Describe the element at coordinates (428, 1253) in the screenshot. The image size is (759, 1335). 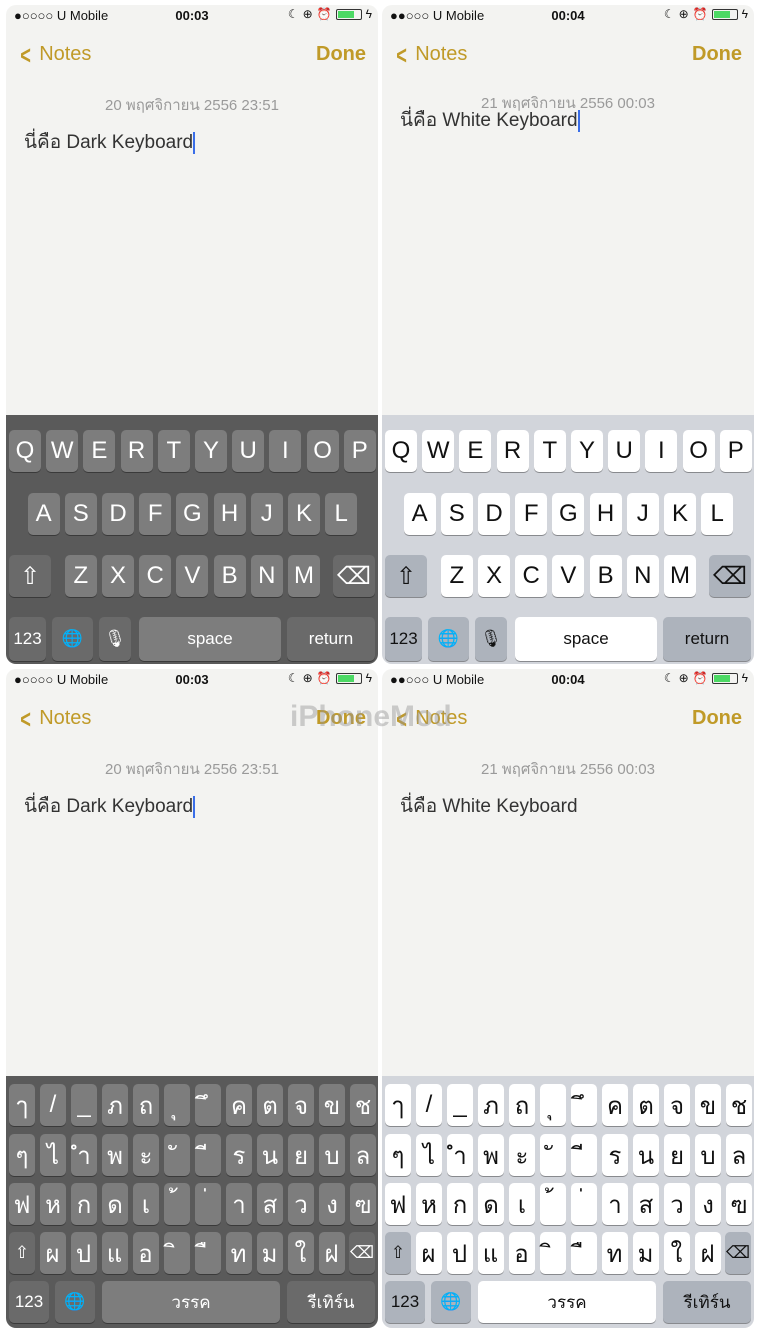
I see `key-thai: ผ` at that location.